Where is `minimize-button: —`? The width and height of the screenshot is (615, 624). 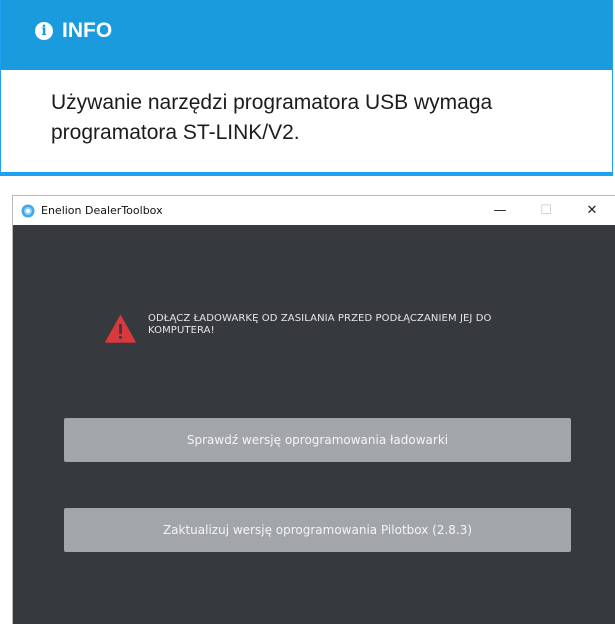 minimize-button: — is located at coordinates (500, 210).